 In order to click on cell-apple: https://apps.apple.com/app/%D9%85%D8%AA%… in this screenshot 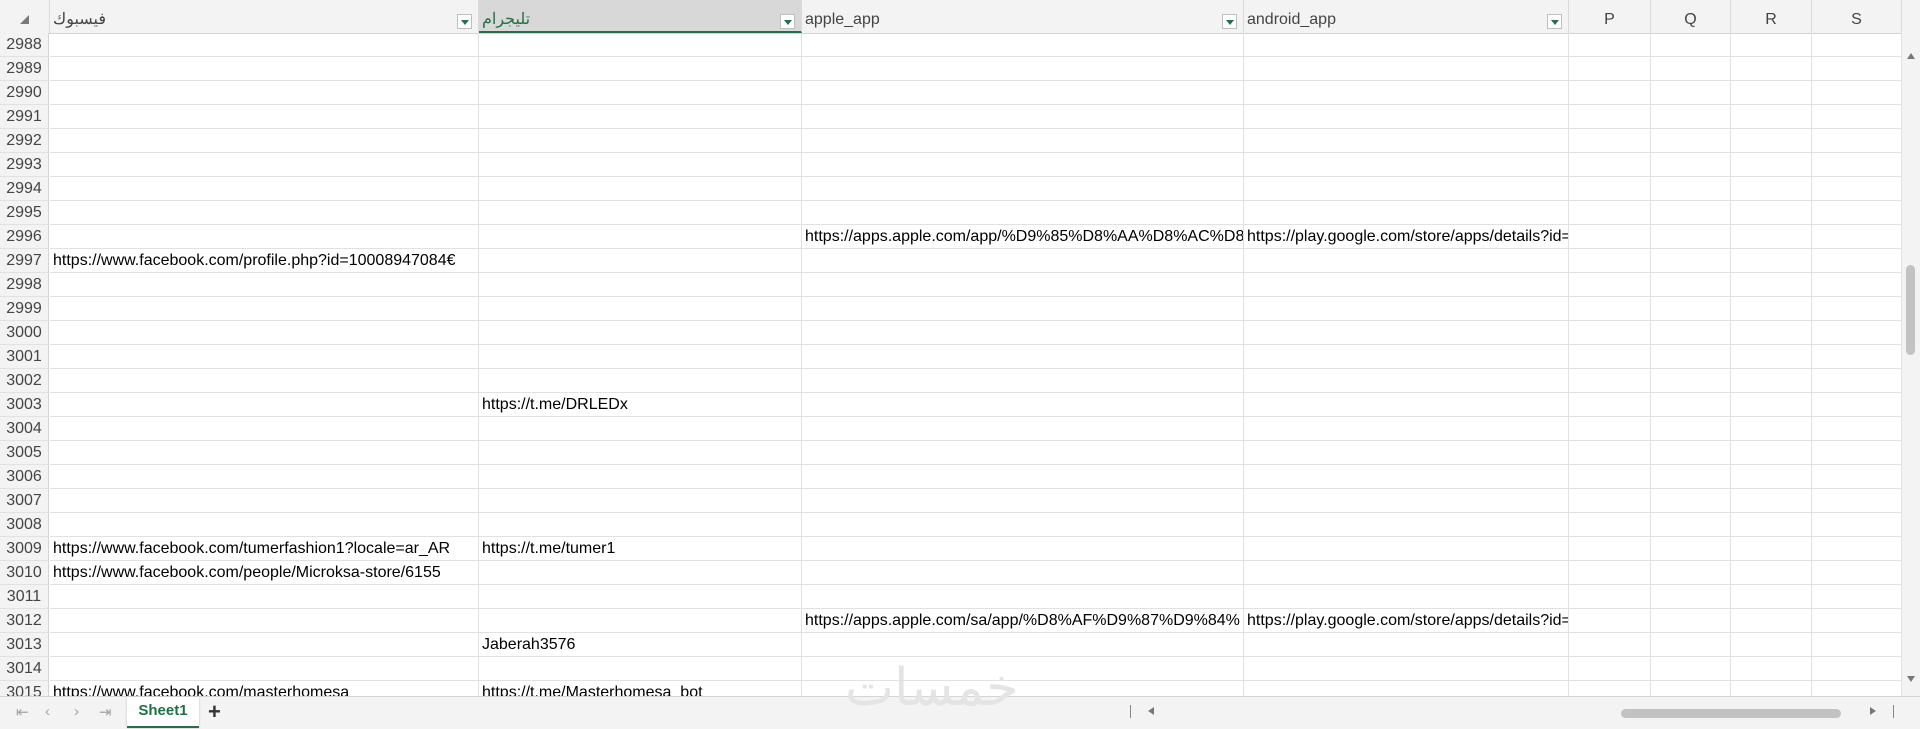, I will do `click(1023, 237)`.